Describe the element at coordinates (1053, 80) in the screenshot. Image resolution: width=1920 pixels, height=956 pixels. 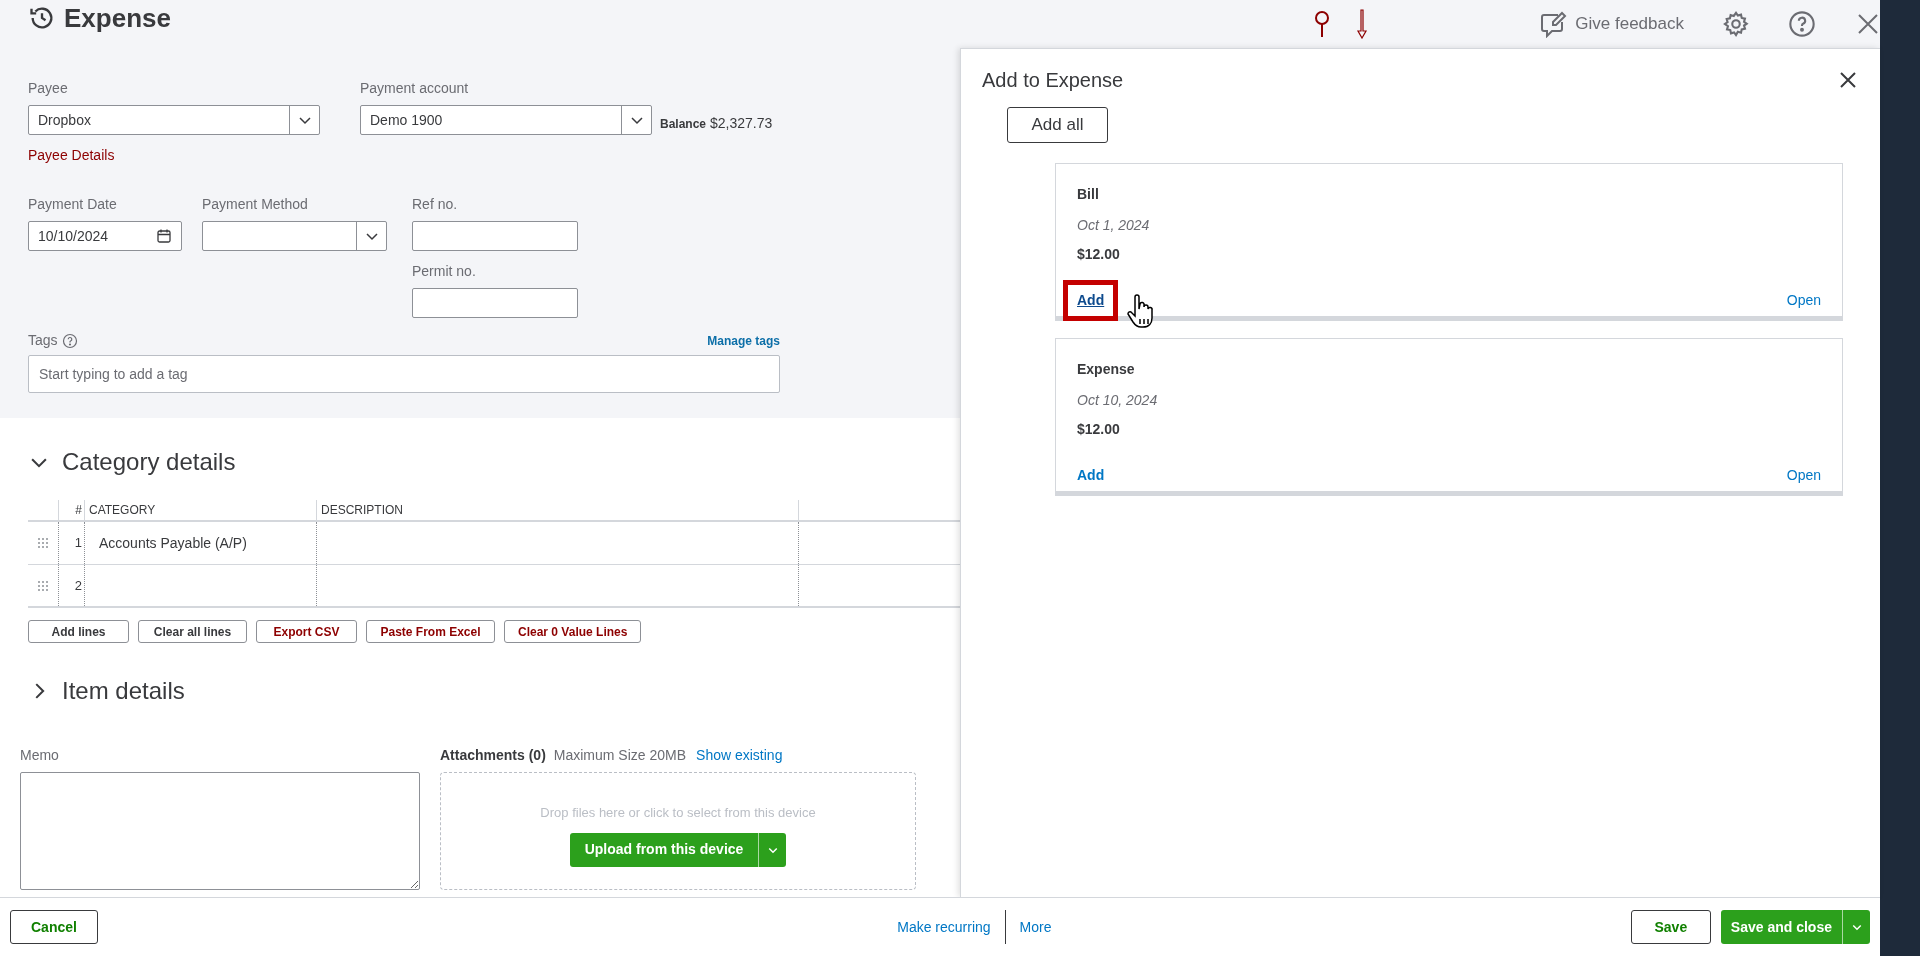
I see `panel-title: Add to Expense` at that location.